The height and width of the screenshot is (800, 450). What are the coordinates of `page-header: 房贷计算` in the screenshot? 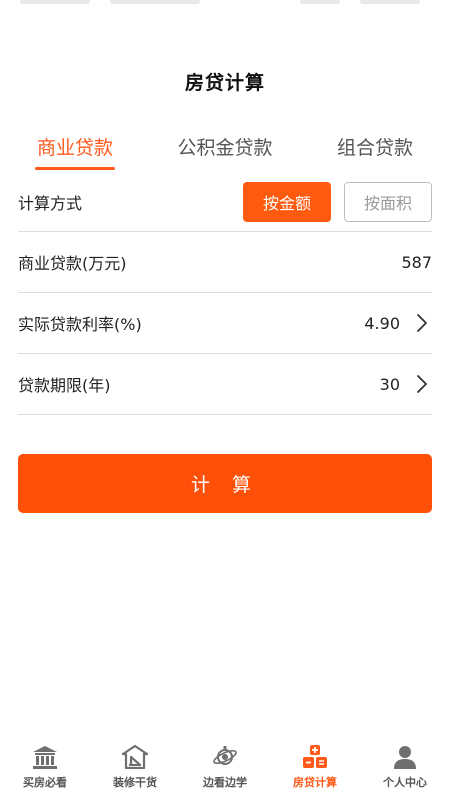 It's located at (225, 81).